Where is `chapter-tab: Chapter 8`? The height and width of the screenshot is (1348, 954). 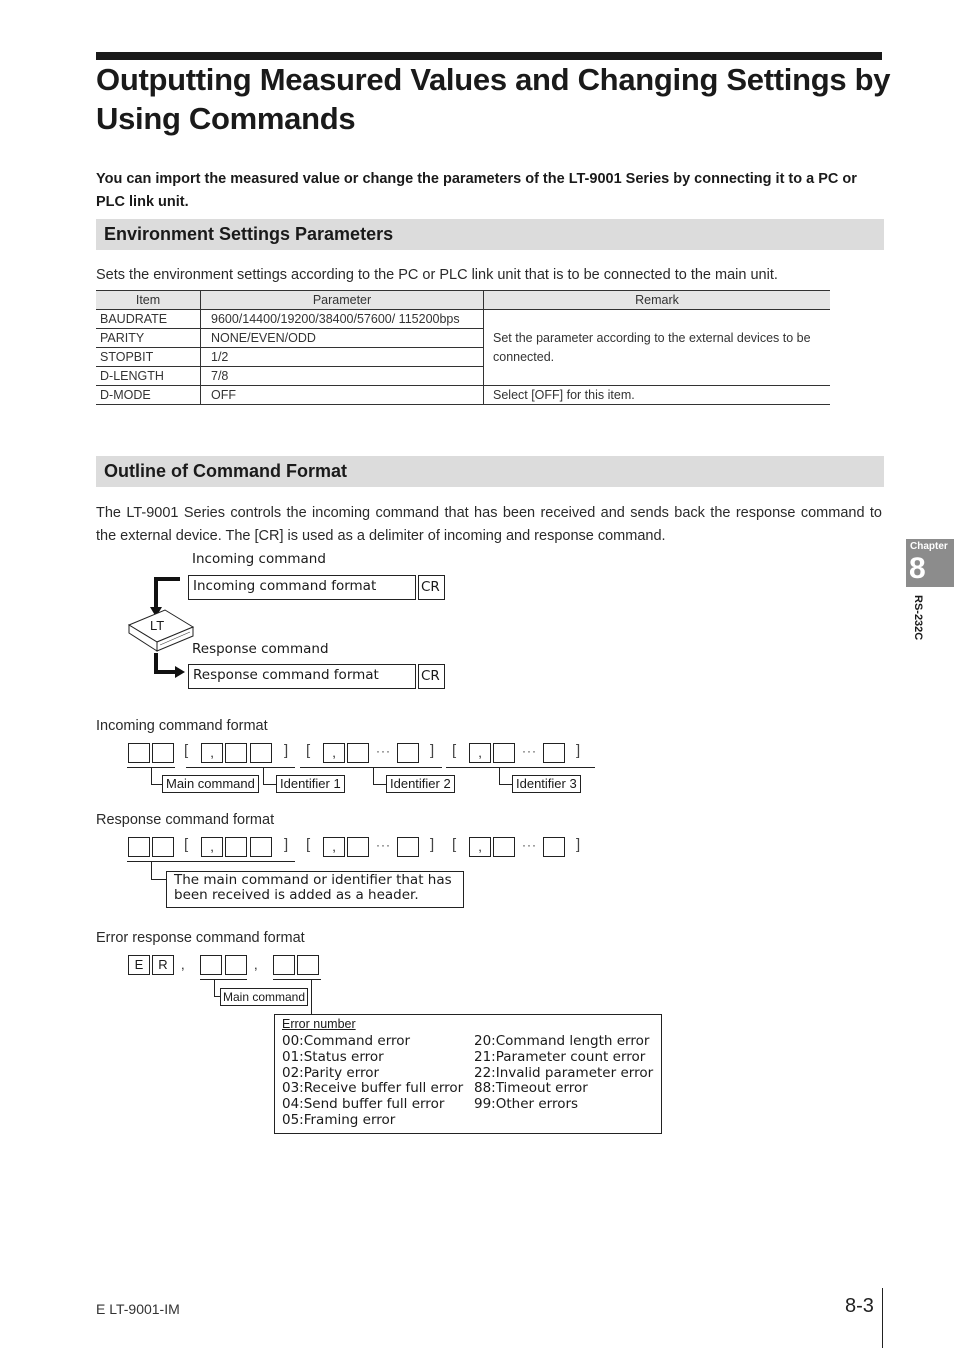 chapter-tab: Chapter 8 is located at coordinates (930, 563).